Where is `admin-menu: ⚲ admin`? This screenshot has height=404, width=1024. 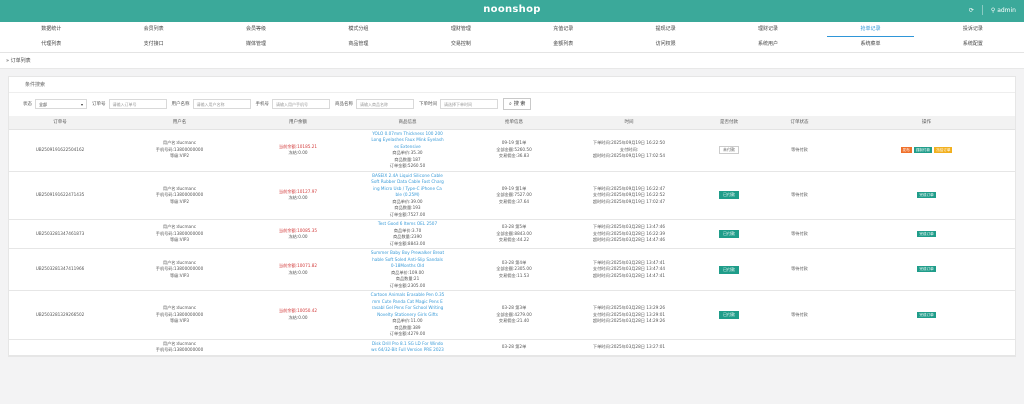 admin-menu: ⚲ admin is located at coordinates (1003, 10).